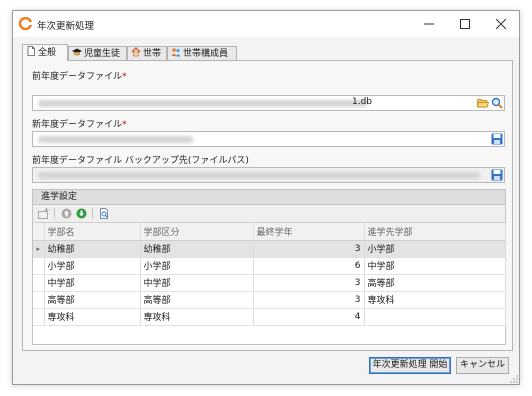  I want to click on tab-students: 児童生徒, so click(97, 53).